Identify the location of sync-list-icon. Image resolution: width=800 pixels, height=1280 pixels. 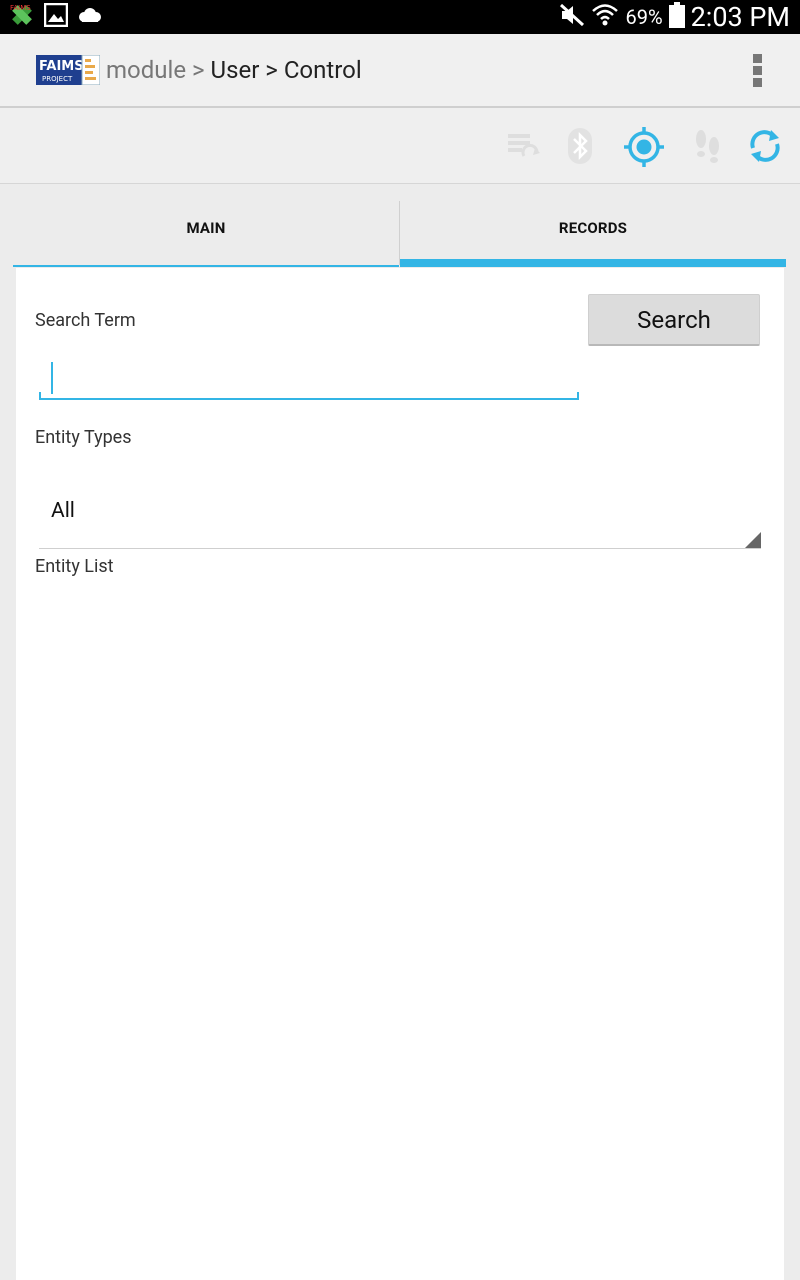
(524, 146).